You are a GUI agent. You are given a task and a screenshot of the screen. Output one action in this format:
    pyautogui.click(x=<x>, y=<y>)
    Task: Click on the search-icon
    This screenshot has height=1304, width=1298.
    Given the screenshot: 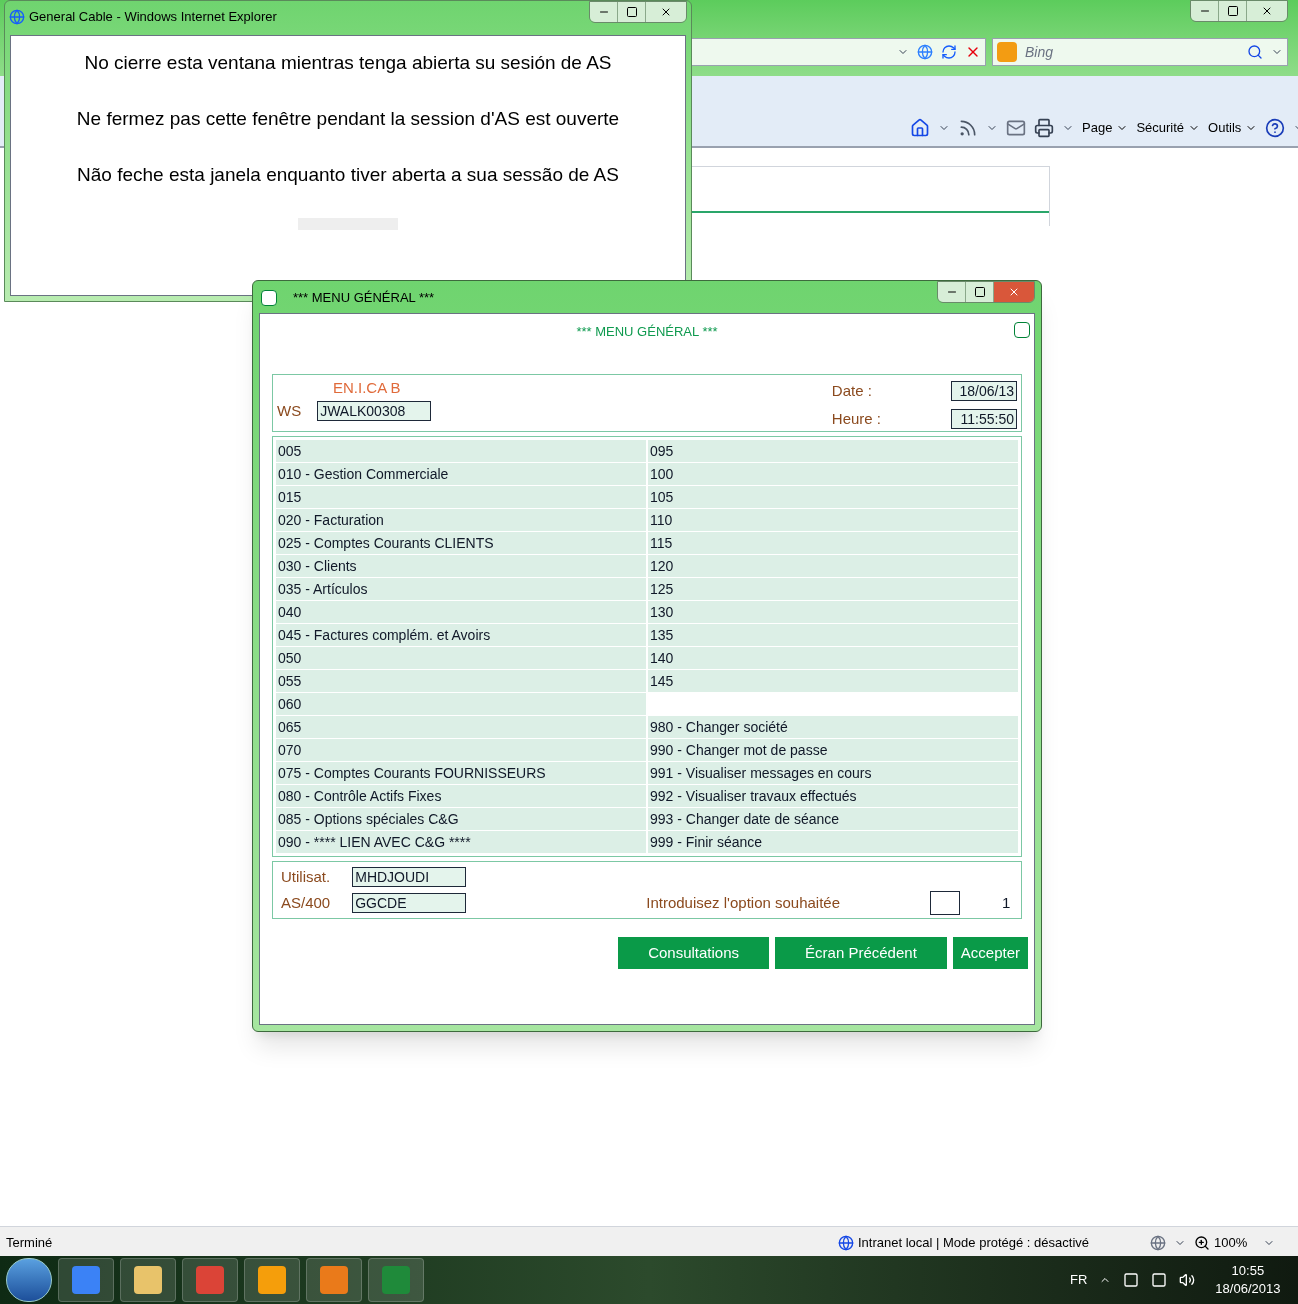 What is the action you would take?
    pyautogui.click(x=1255, y=52)
    